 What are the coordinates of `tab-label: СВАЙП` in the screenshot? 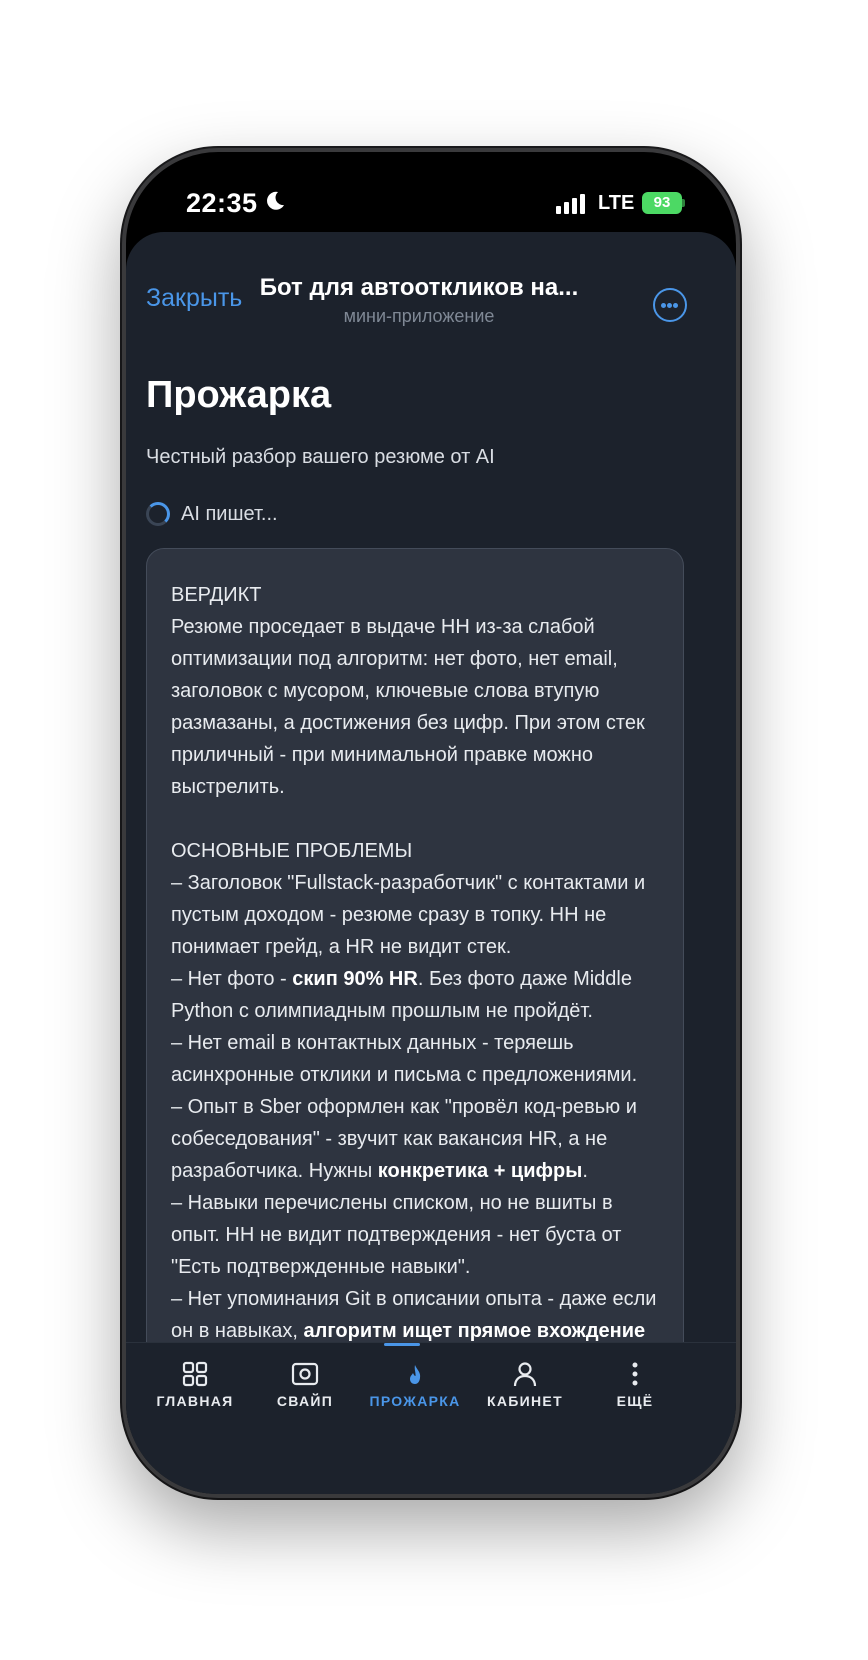 It's located at (305, 1401).